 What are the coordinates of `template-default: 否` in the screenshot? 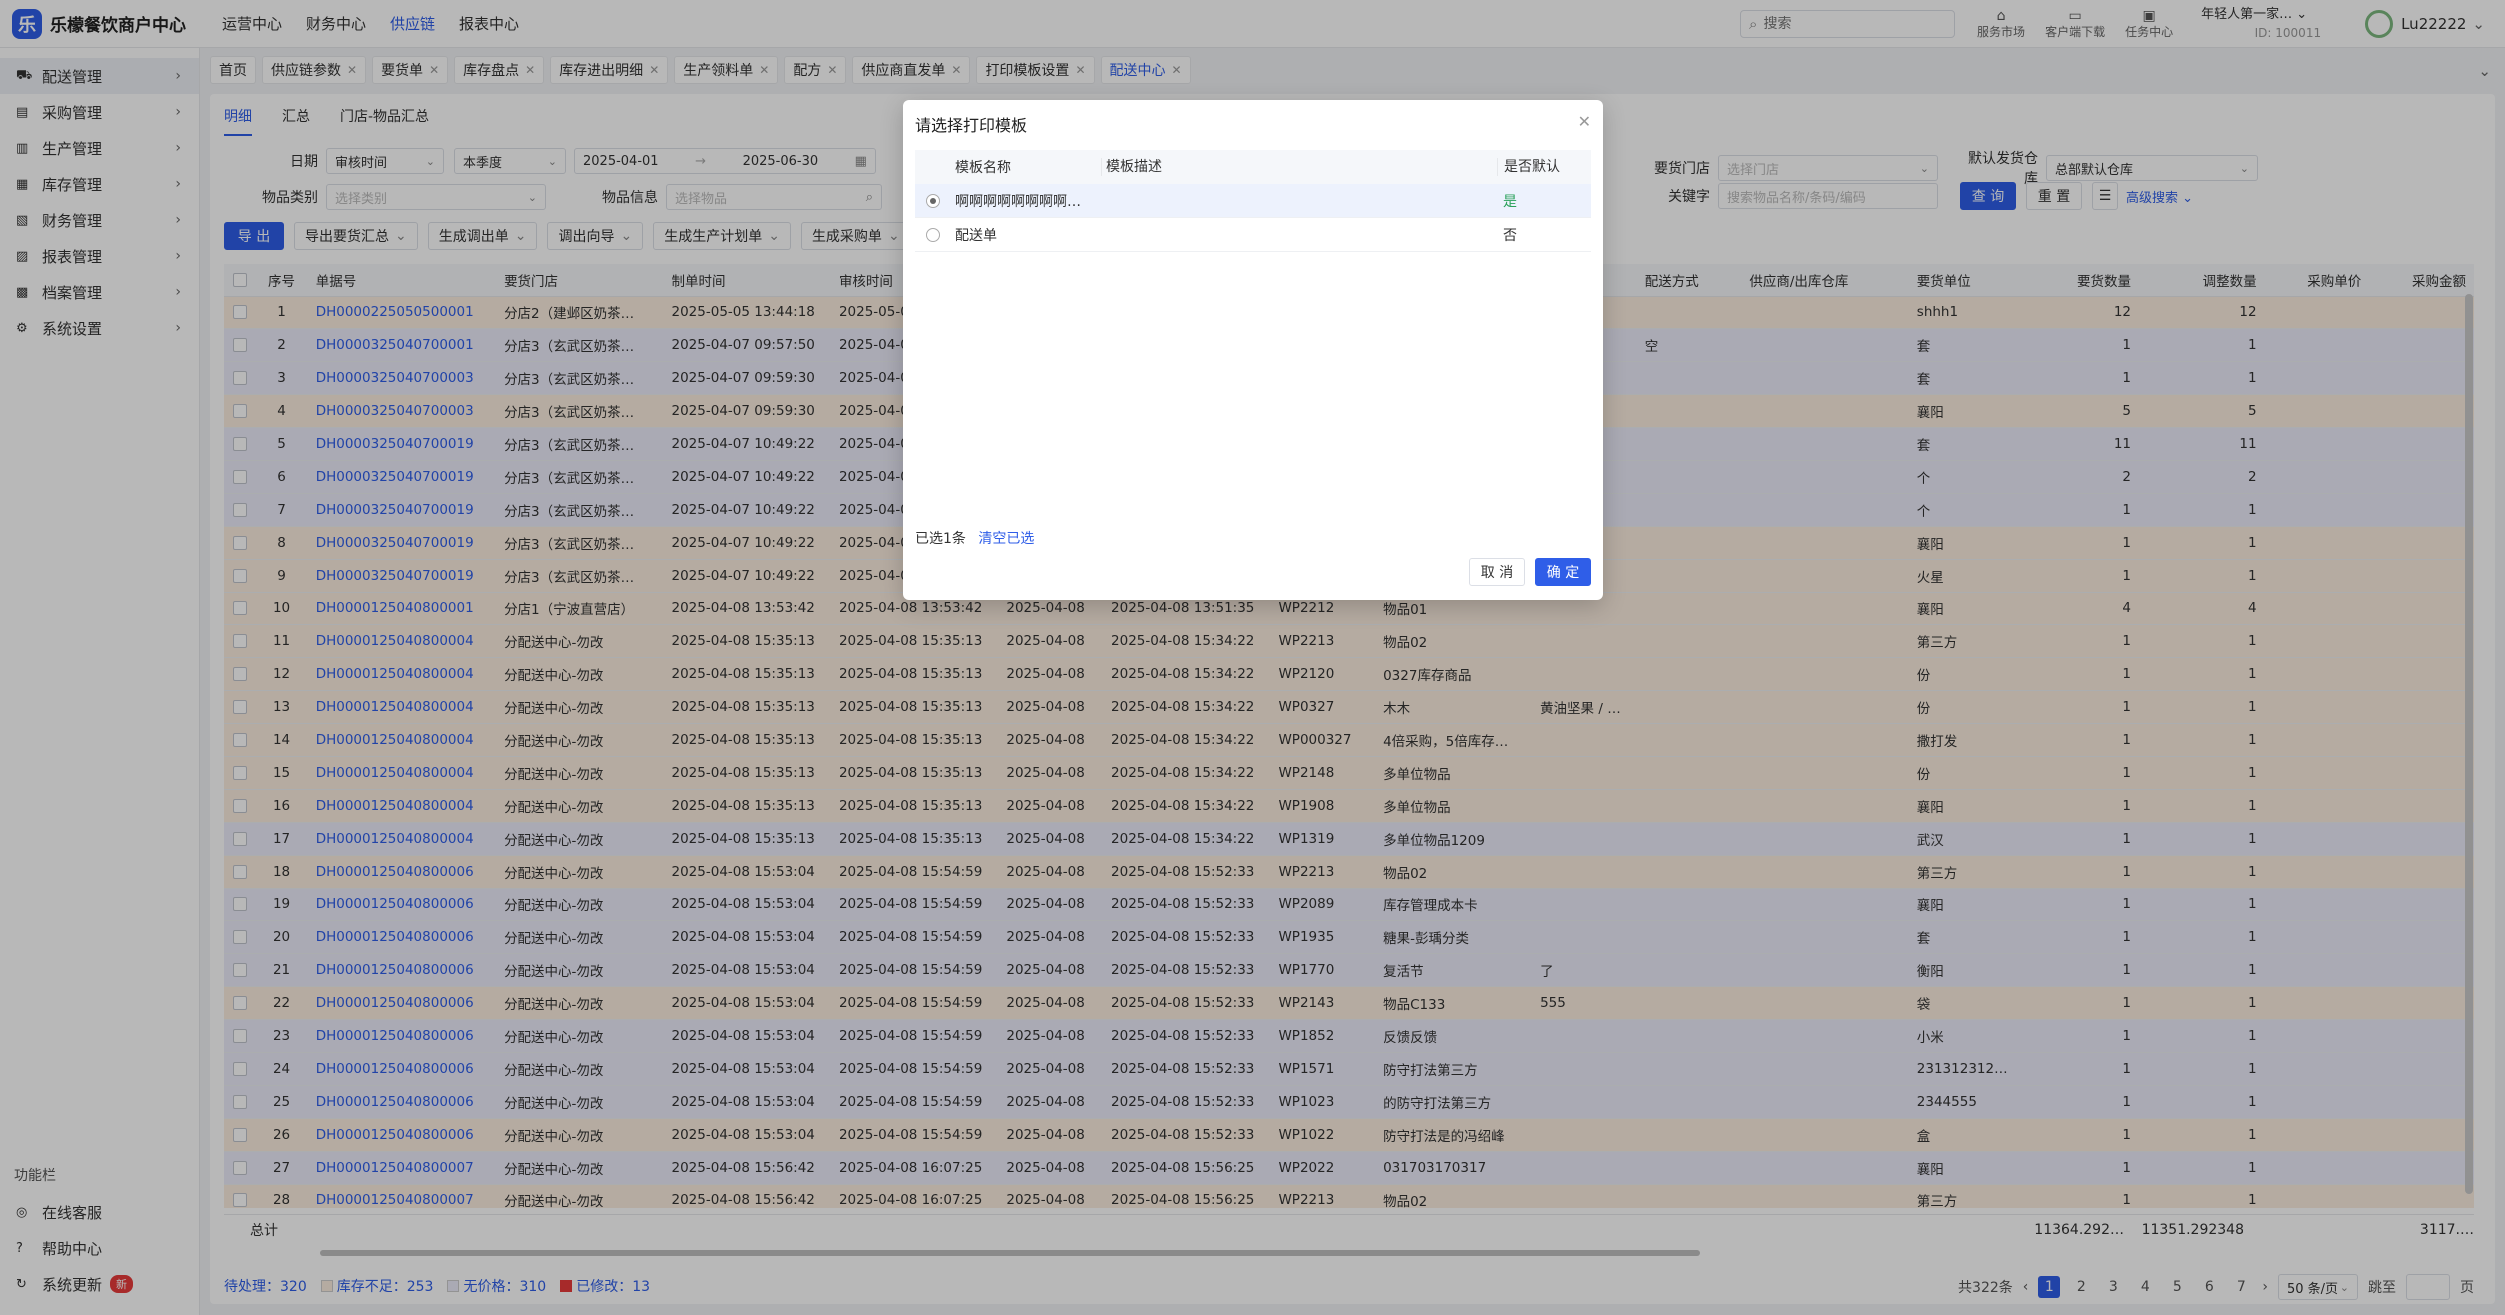 It's located at (1510, 235).